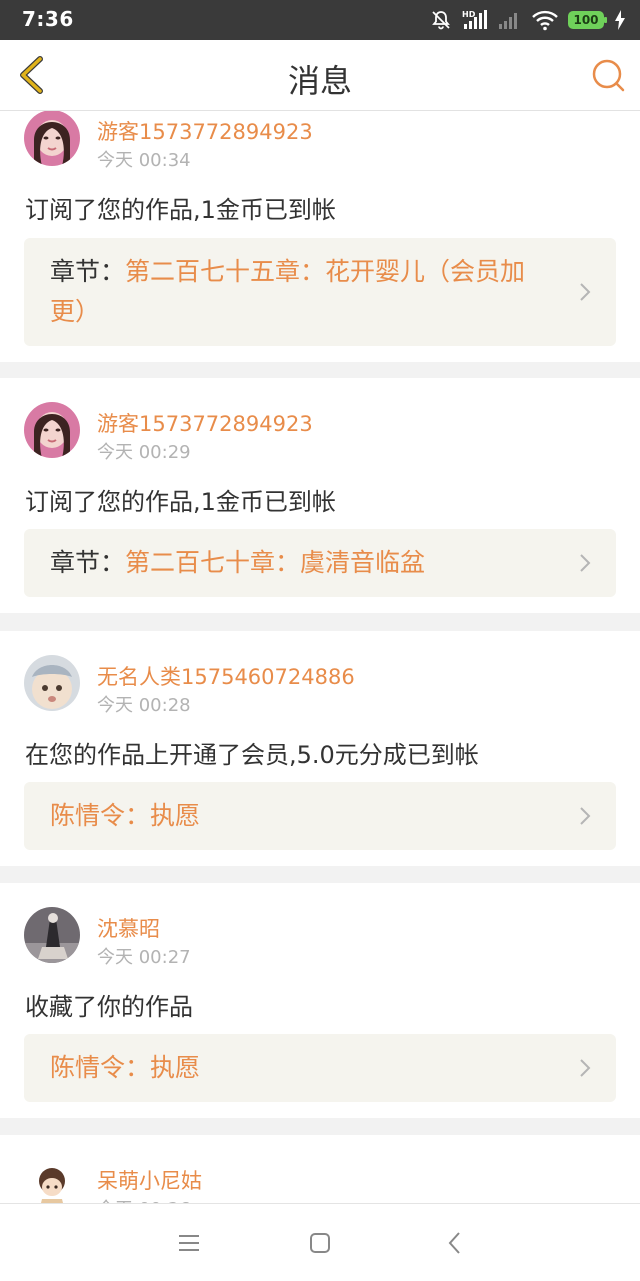 The width and height of the screenshot is (640, 1281). I want to click on signal-hd-icon: HD, so click(474, 19).